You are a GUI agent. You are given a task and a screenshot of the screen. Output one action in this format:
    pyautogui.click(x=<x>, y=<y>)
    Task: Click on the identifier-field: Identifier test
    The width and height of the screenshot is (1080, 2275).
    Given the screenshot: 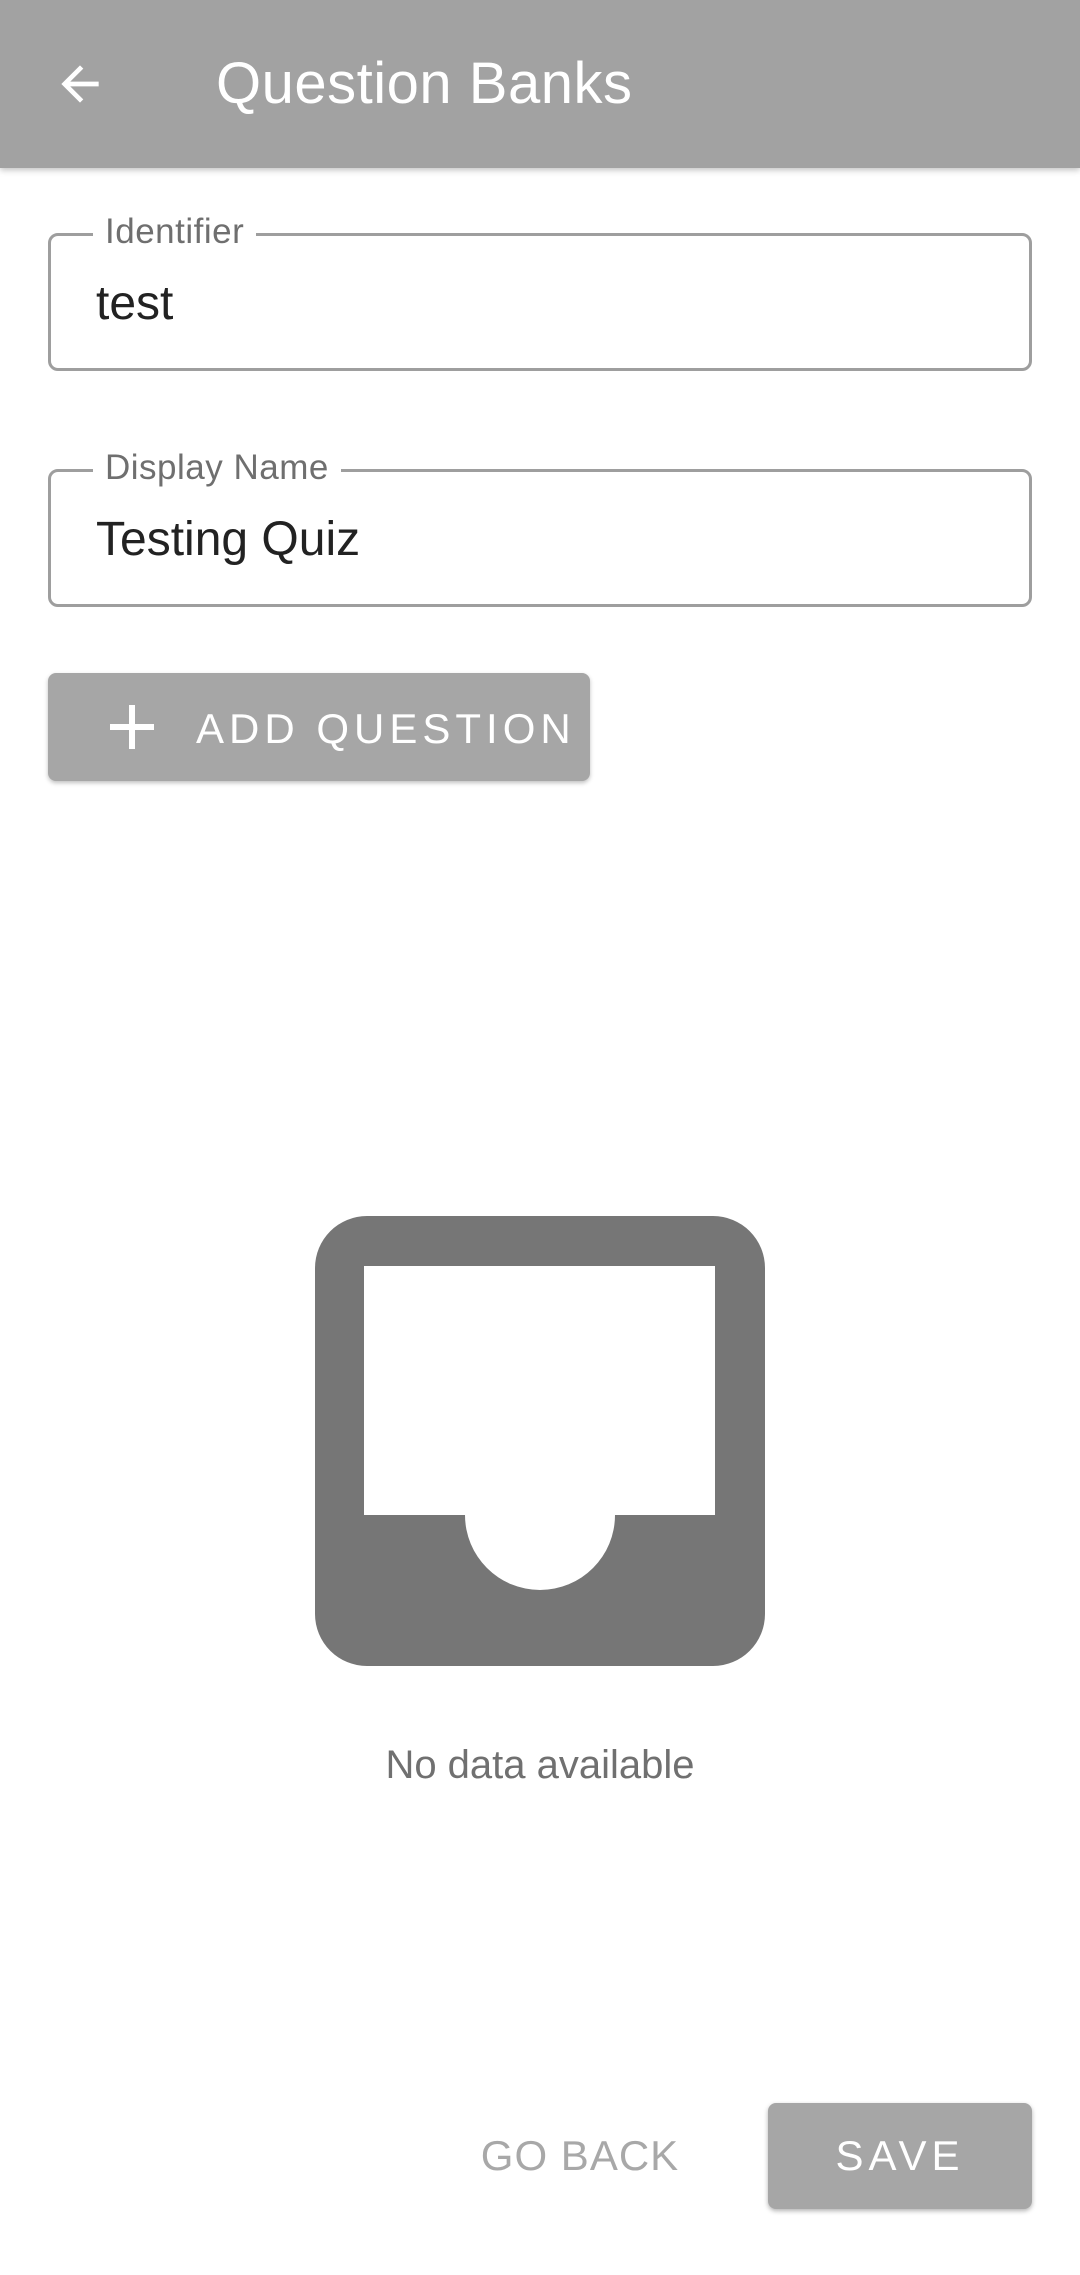 What is the action you would take?
    pyautogui.click(x=540, y=291)
    